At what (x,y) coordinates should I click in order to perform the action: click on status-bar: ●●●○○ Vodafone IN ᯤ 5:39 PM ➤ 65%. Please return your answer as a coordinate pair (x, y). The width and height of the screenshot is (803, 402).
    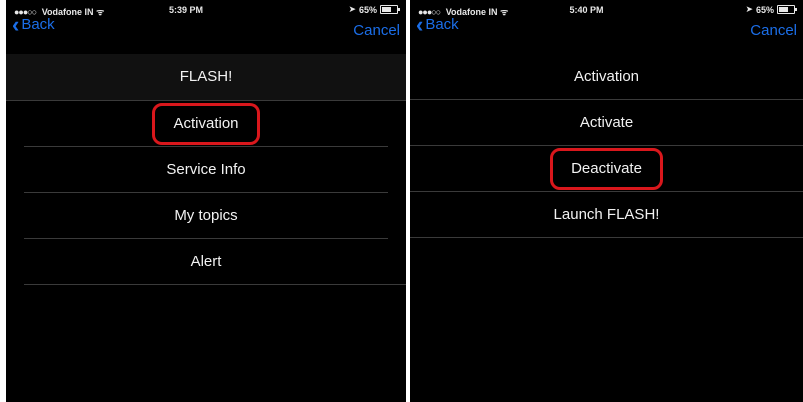
    Looking at the image, I should click on (206, 11).